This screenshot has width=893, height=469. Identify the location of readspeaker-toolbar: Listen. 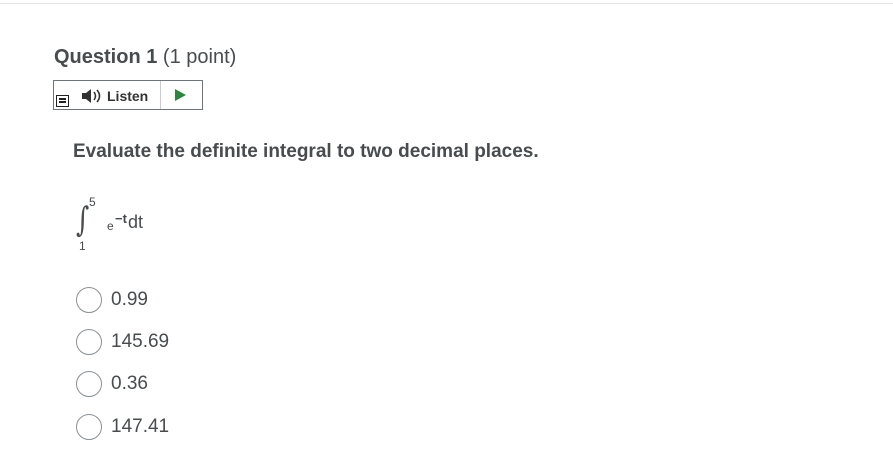
(128, 95).